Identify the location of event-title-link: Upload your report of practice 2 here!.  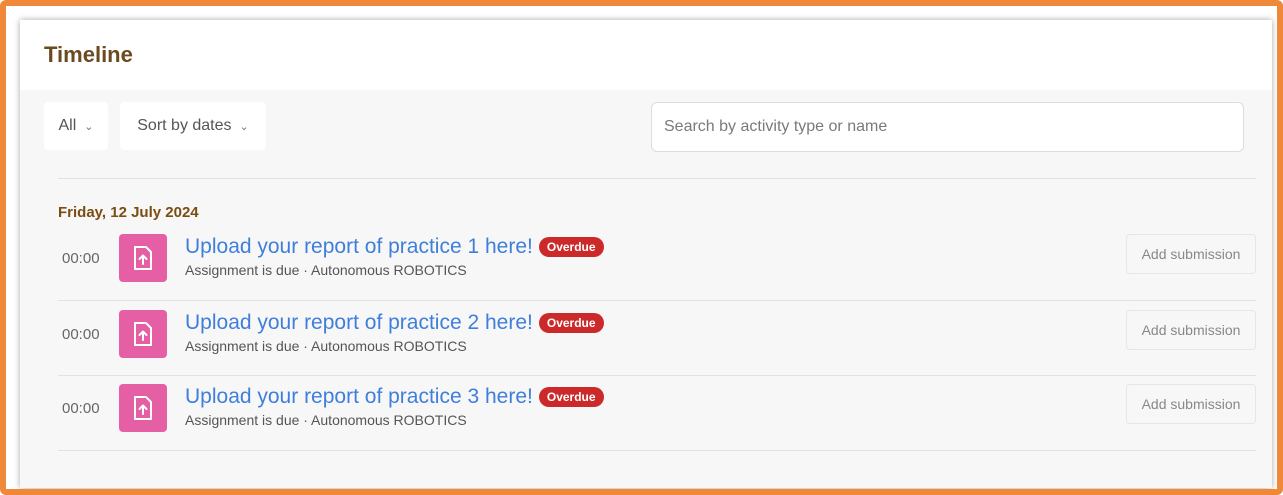
(359, 323).